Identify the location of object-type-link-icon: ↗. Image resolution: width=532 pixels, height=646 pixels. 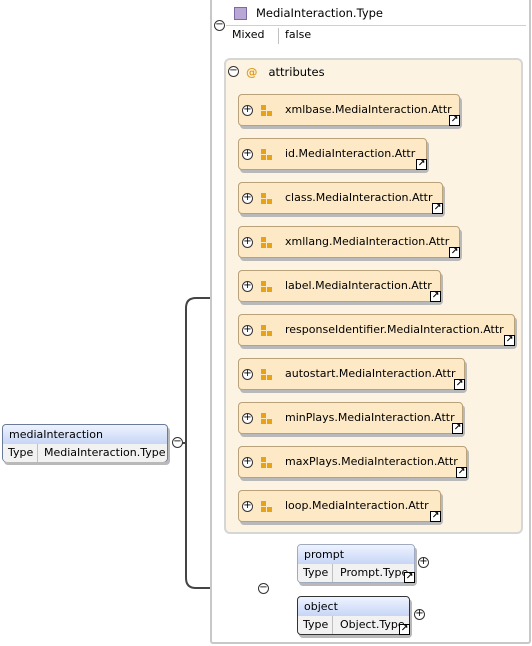
(404, 629).